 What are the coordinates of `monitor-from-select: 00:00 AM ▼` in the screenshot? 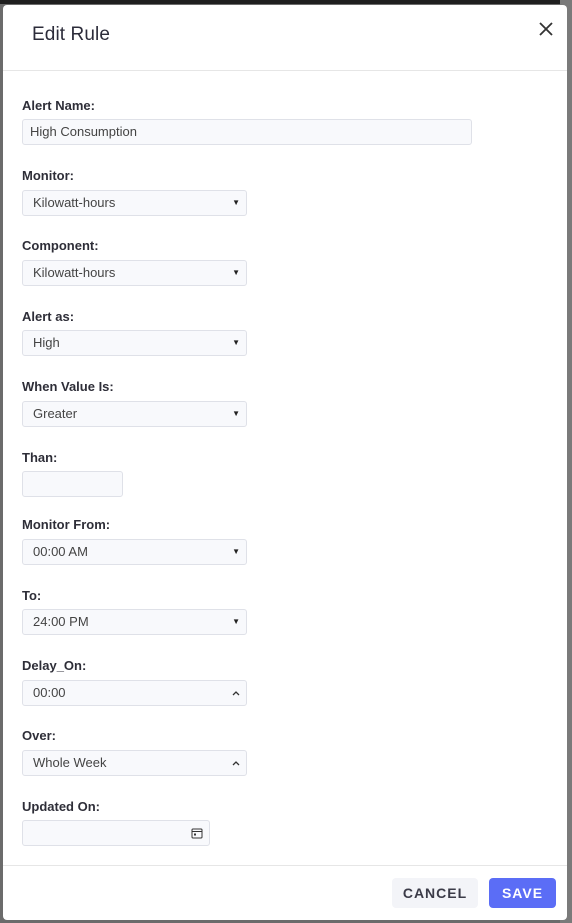 It's located at (134, 552).